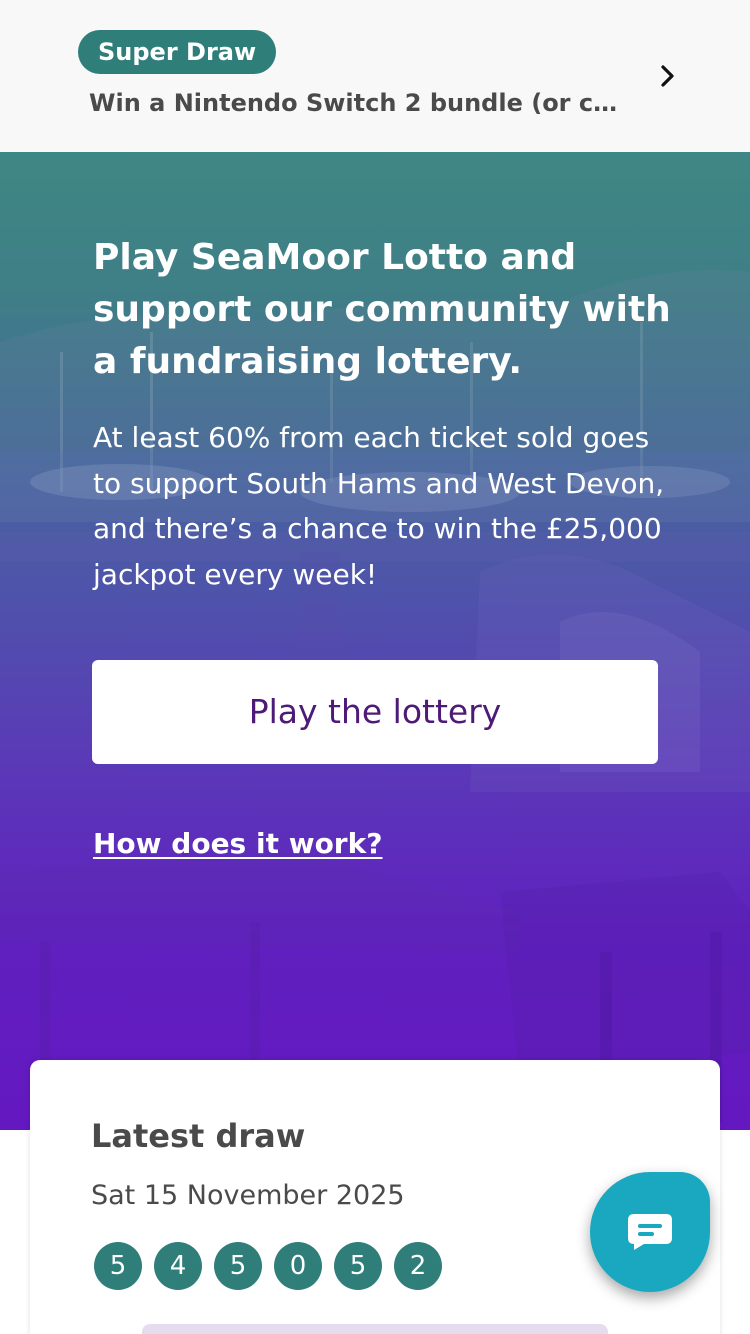  What do you see at coordinates (418, 1266) in the screenshot?
I see `draw-number-ball: 2` at bounding box center [418, 1266].